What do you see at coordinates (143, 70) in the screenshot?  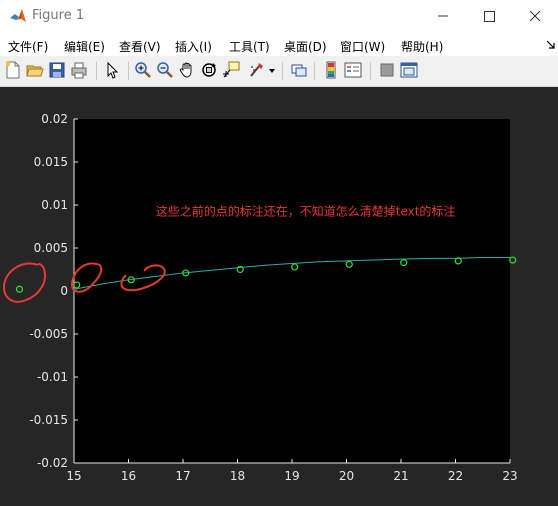 I see `zoom-in-icon` at bounding box center [143, 70].